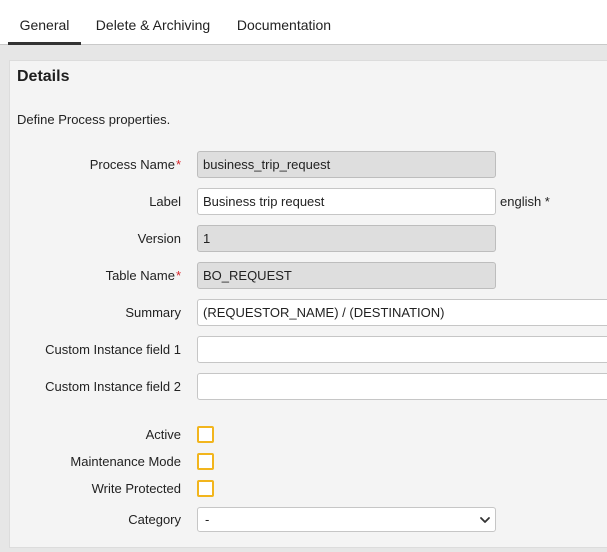 The width and height of the screenshot is (607, 552). Describe the element at coordinates (346, 519) in the screenshot. I see `category-select: -` at that location.